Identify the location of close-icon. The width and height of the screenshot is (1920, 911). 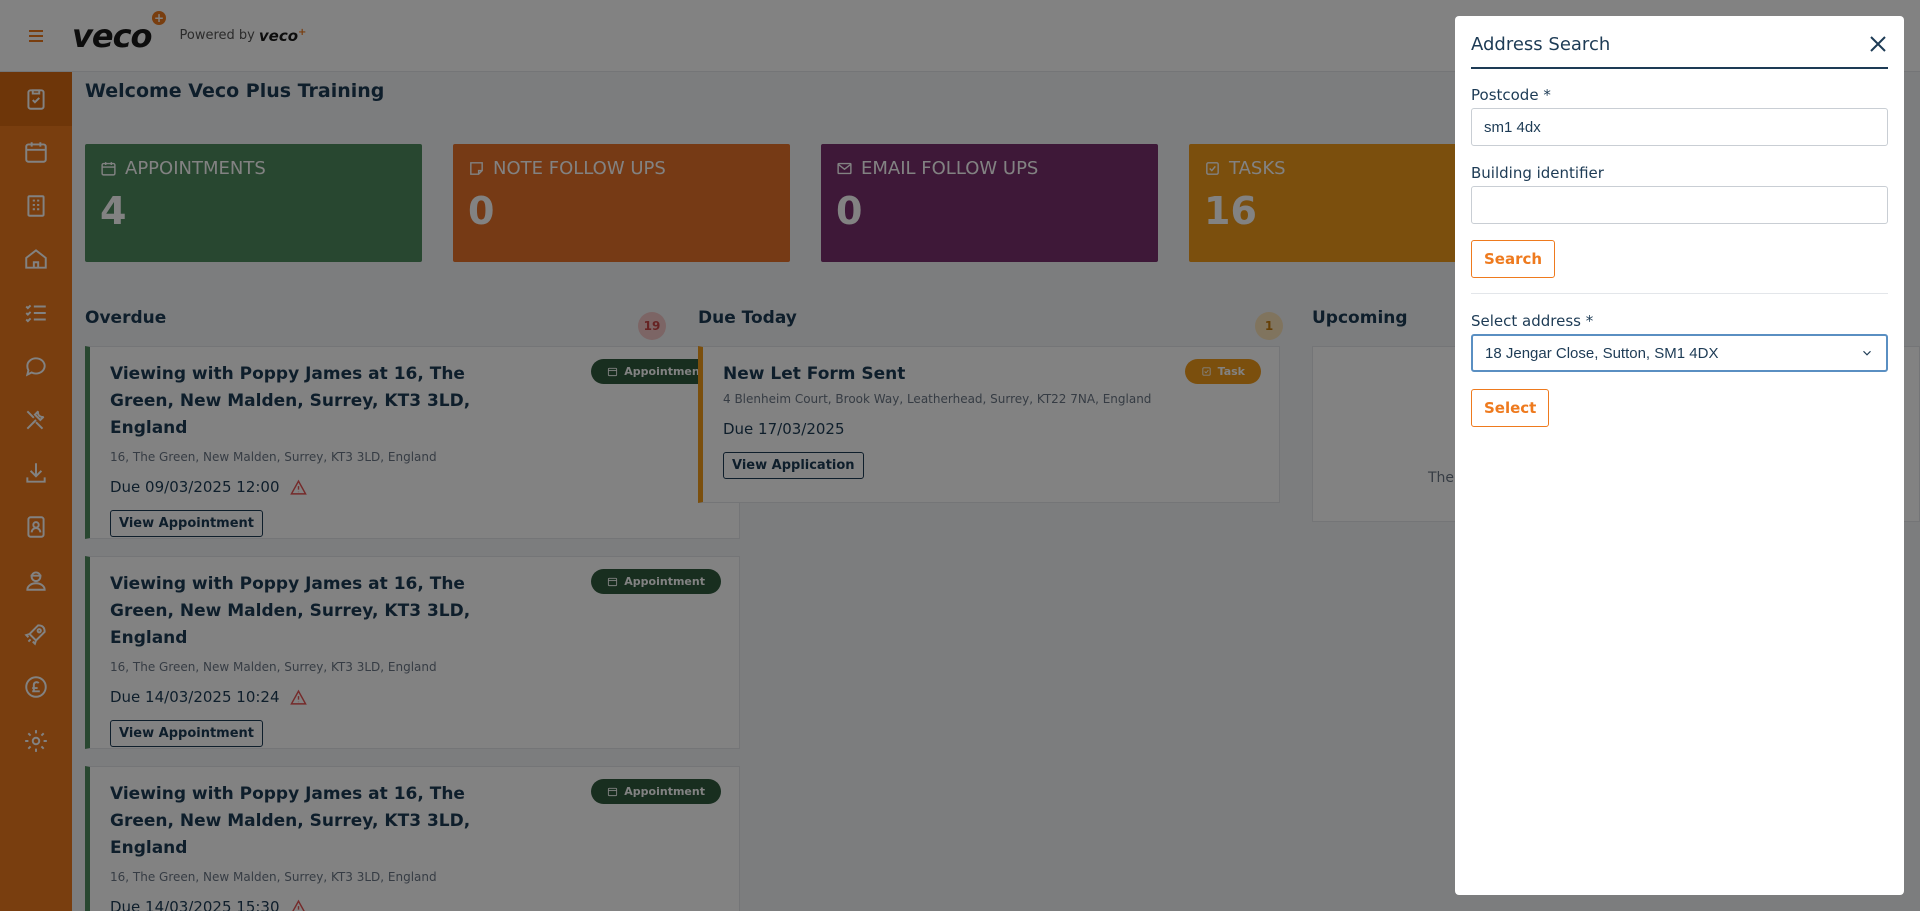
(1878, 44).